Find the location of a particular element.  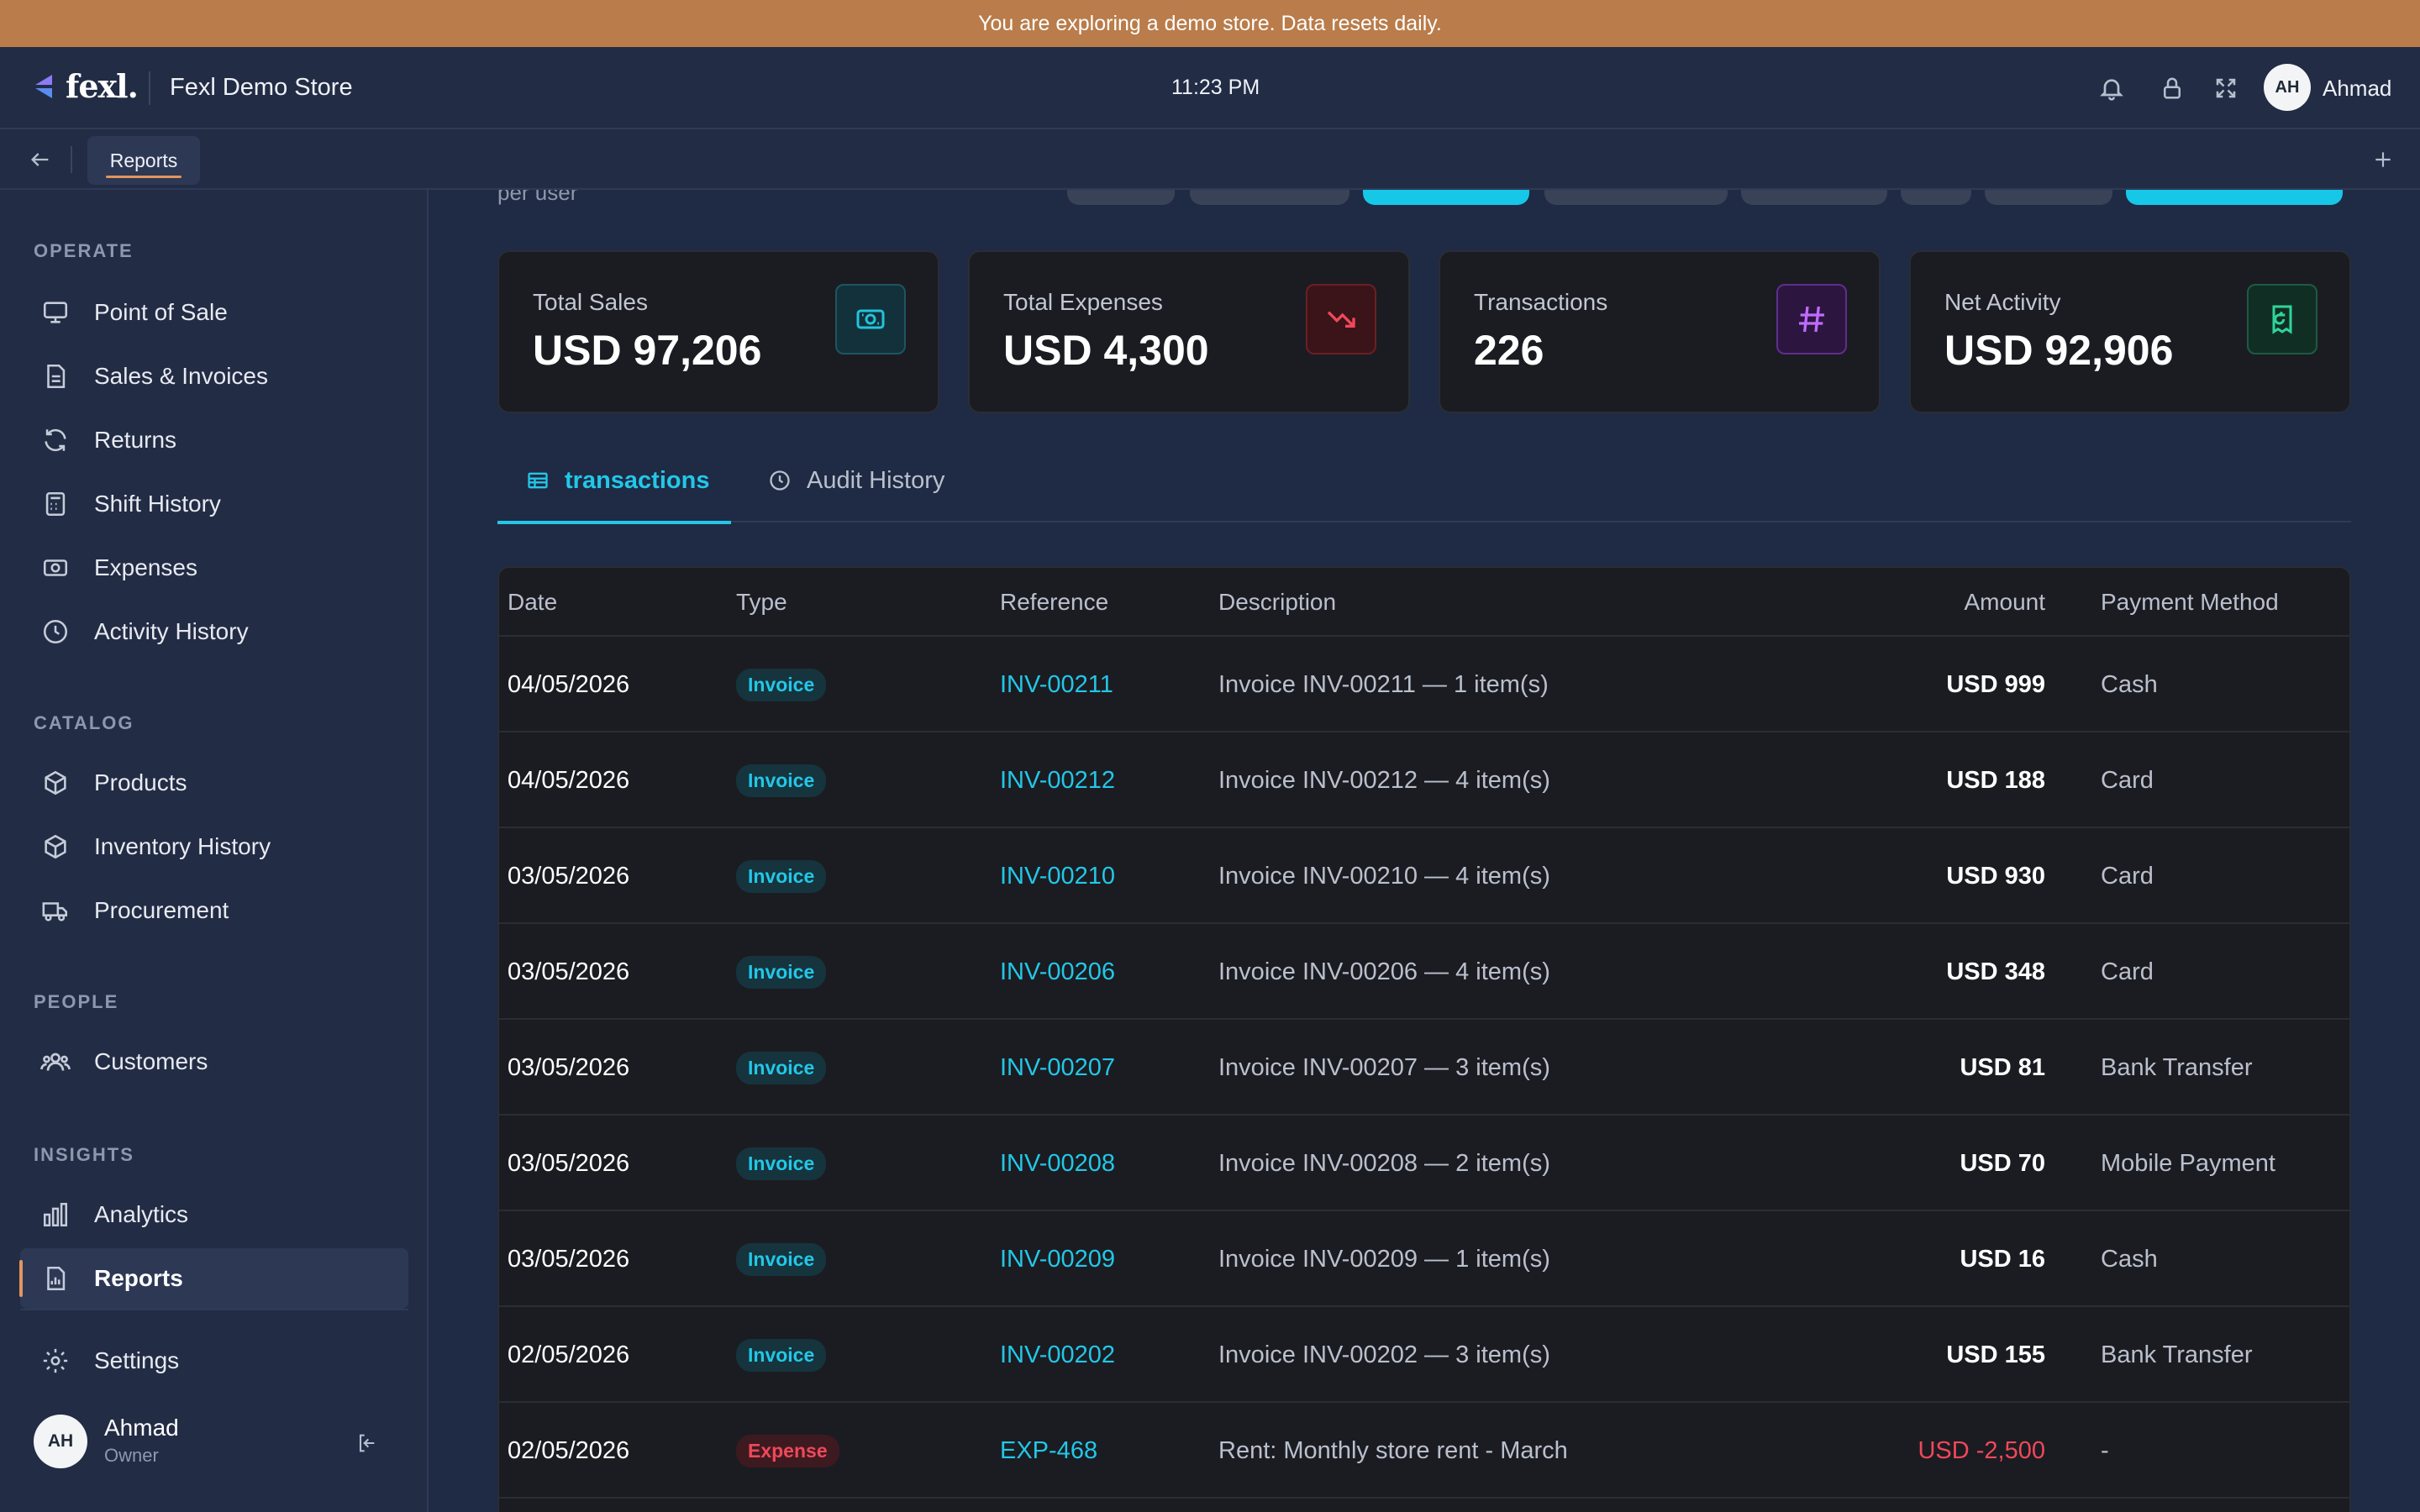

sidebar-item-settings: Settings is located at coordinates (214, 1361).